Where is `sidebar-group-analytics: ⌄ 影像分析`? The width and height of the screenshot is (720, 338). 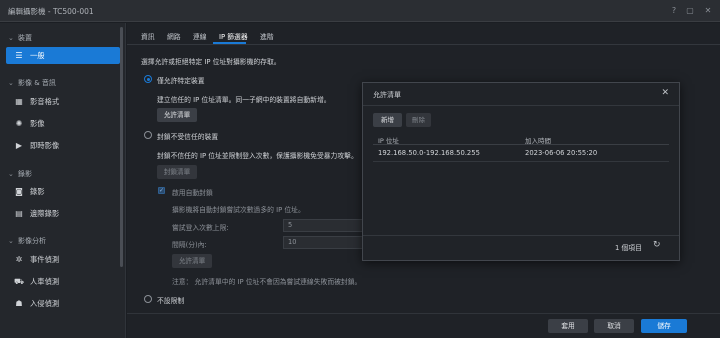
sidebar-group-analytics: ⌄ 影像分析 is located at coordinates (27, 241).